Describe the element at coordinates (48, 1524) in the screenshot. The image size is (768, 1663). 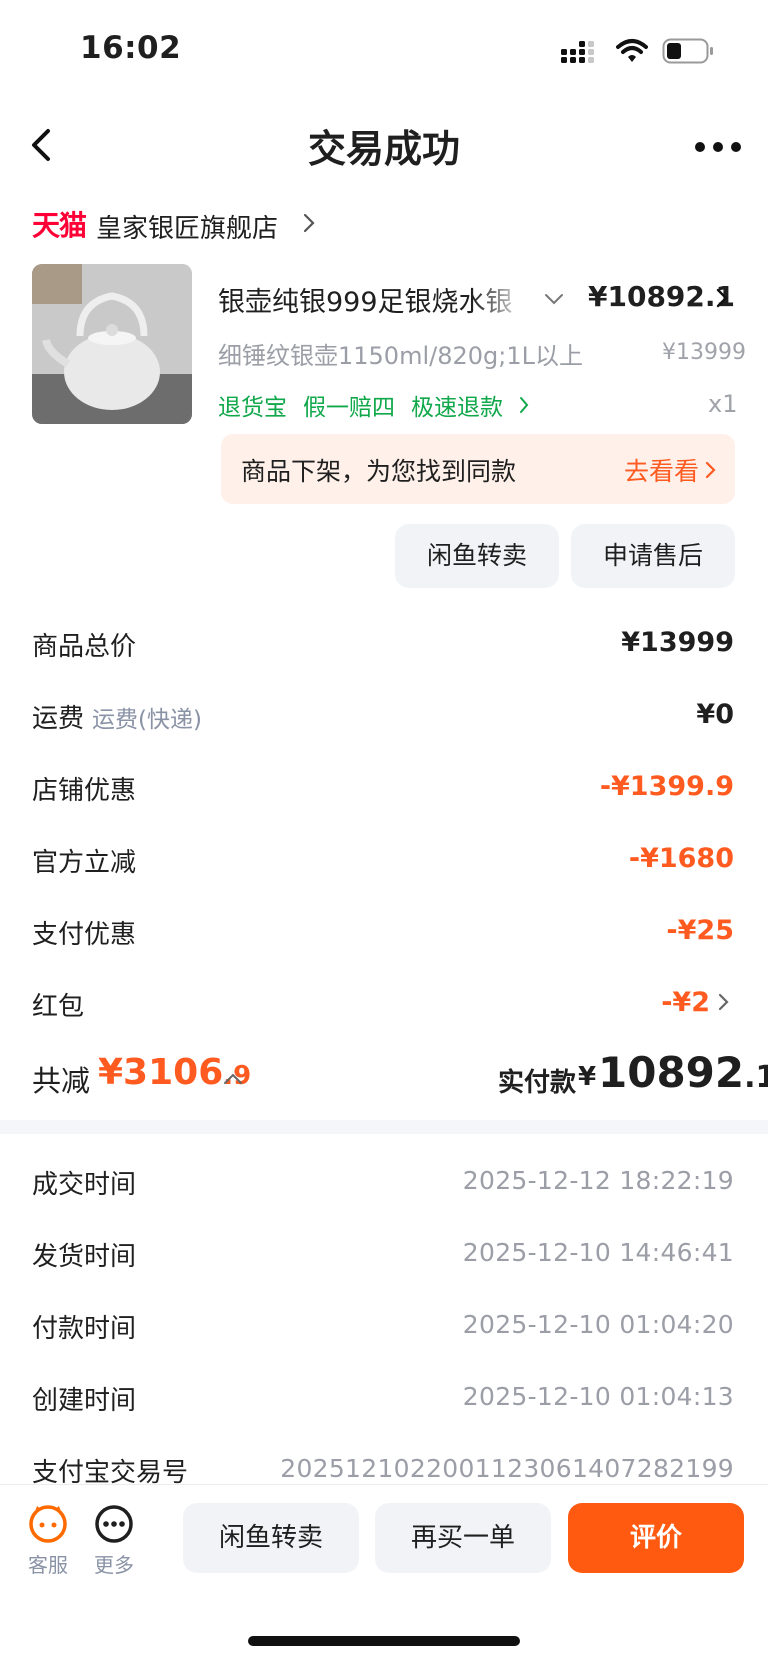
I see `customer-service-icon` at that location.